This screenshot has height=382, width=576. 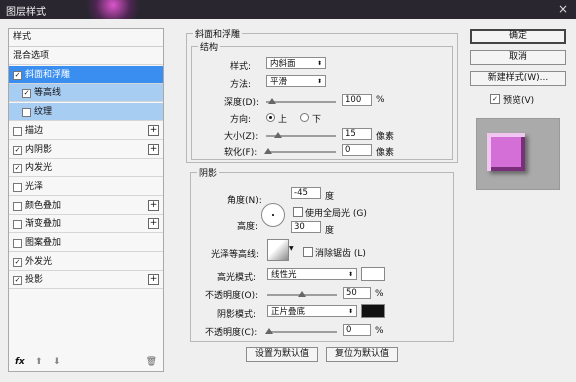 I want to click on technique-select: 平滑 ⬍, so click(x=296, y=81).